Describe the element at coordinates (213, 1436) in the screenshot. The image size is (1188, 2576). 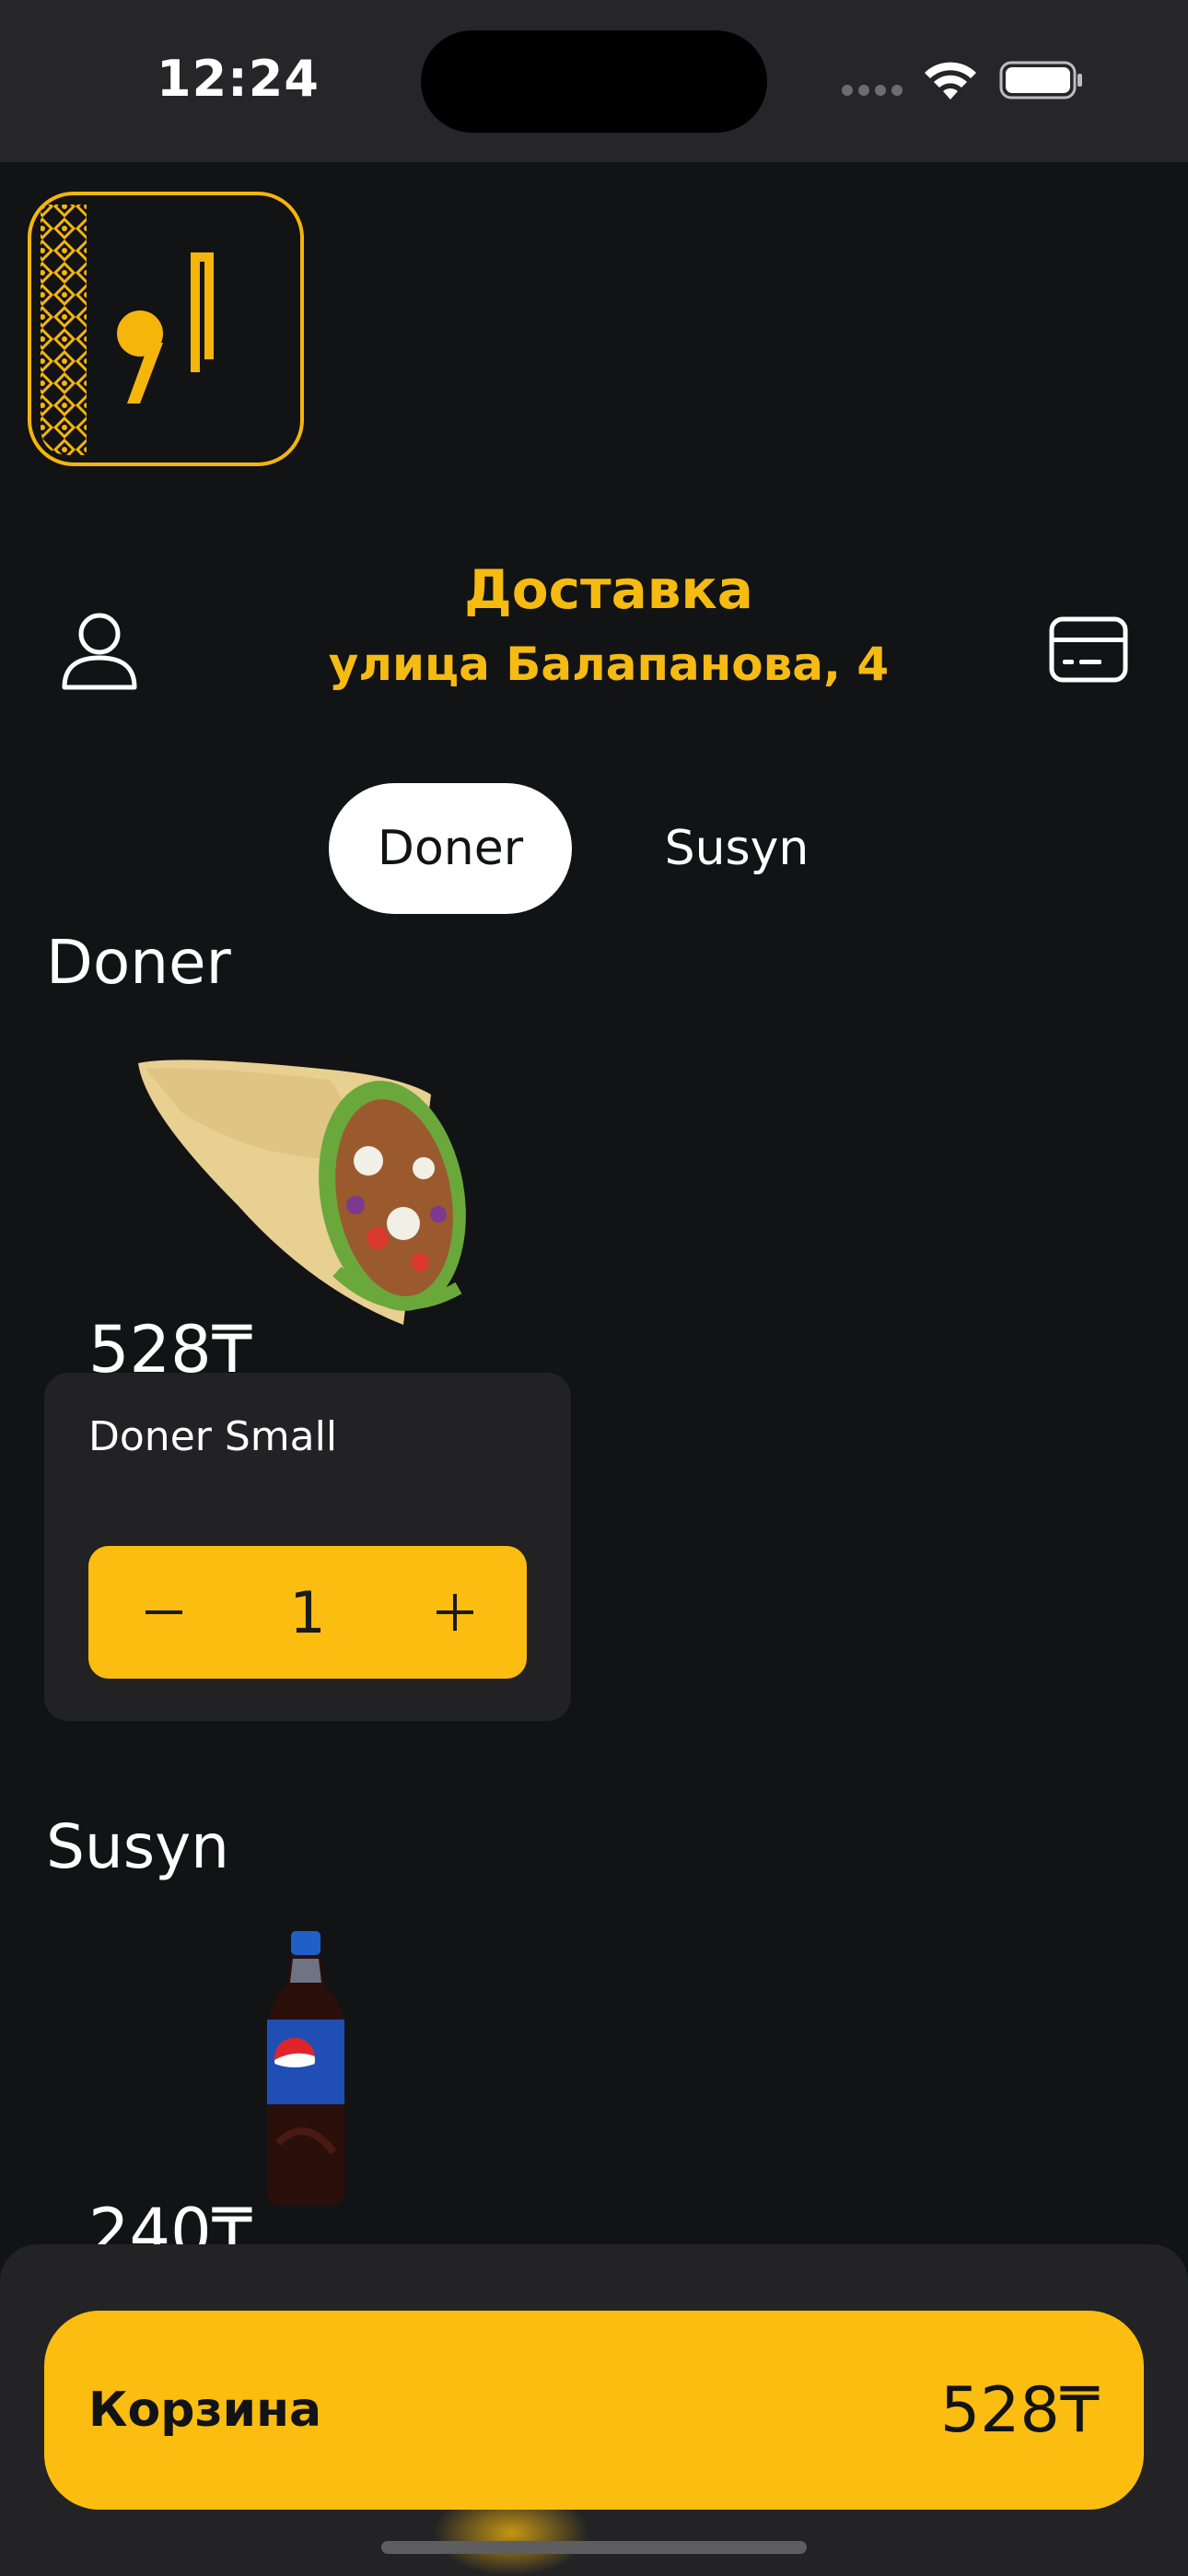
I see `product-name: Doner Small` at that location.